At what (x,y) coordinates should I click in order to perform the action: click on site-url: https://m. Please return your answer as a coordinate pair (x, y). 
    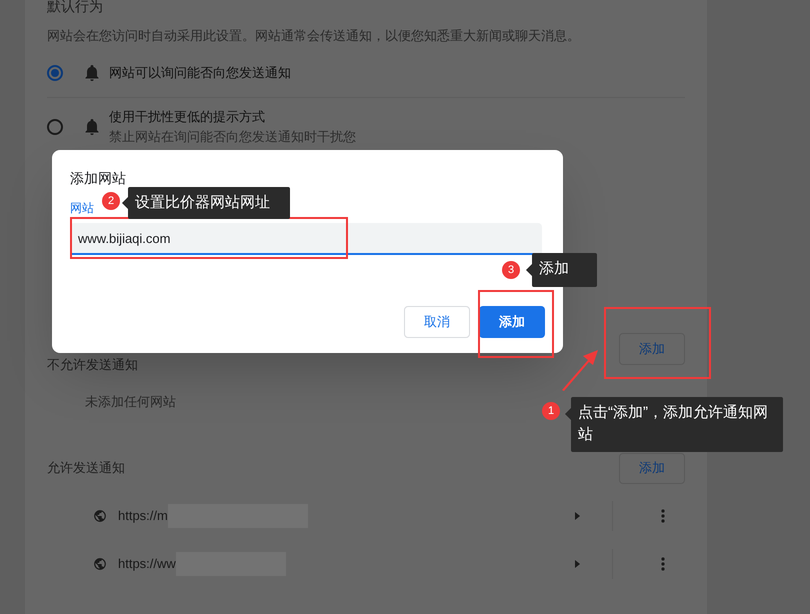
    Looking at the image, I should click on (143, 516).